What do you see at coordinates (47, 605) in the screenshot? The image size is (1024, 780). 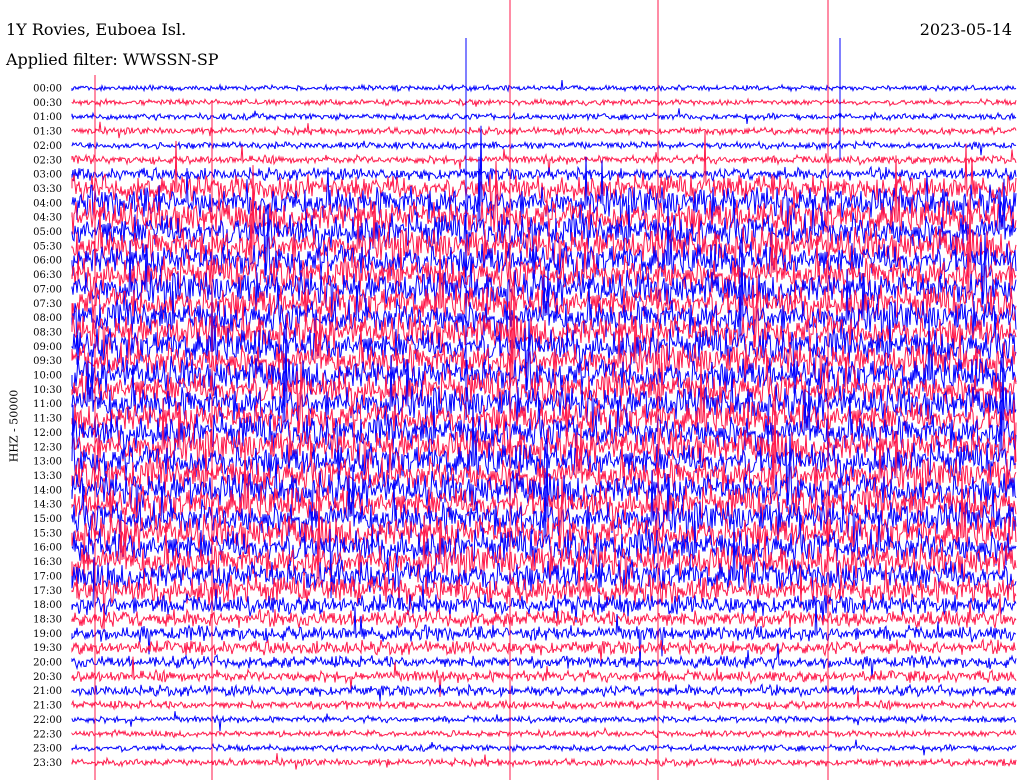 I see `row-label: 18:00` at bounding box center [47, 605].